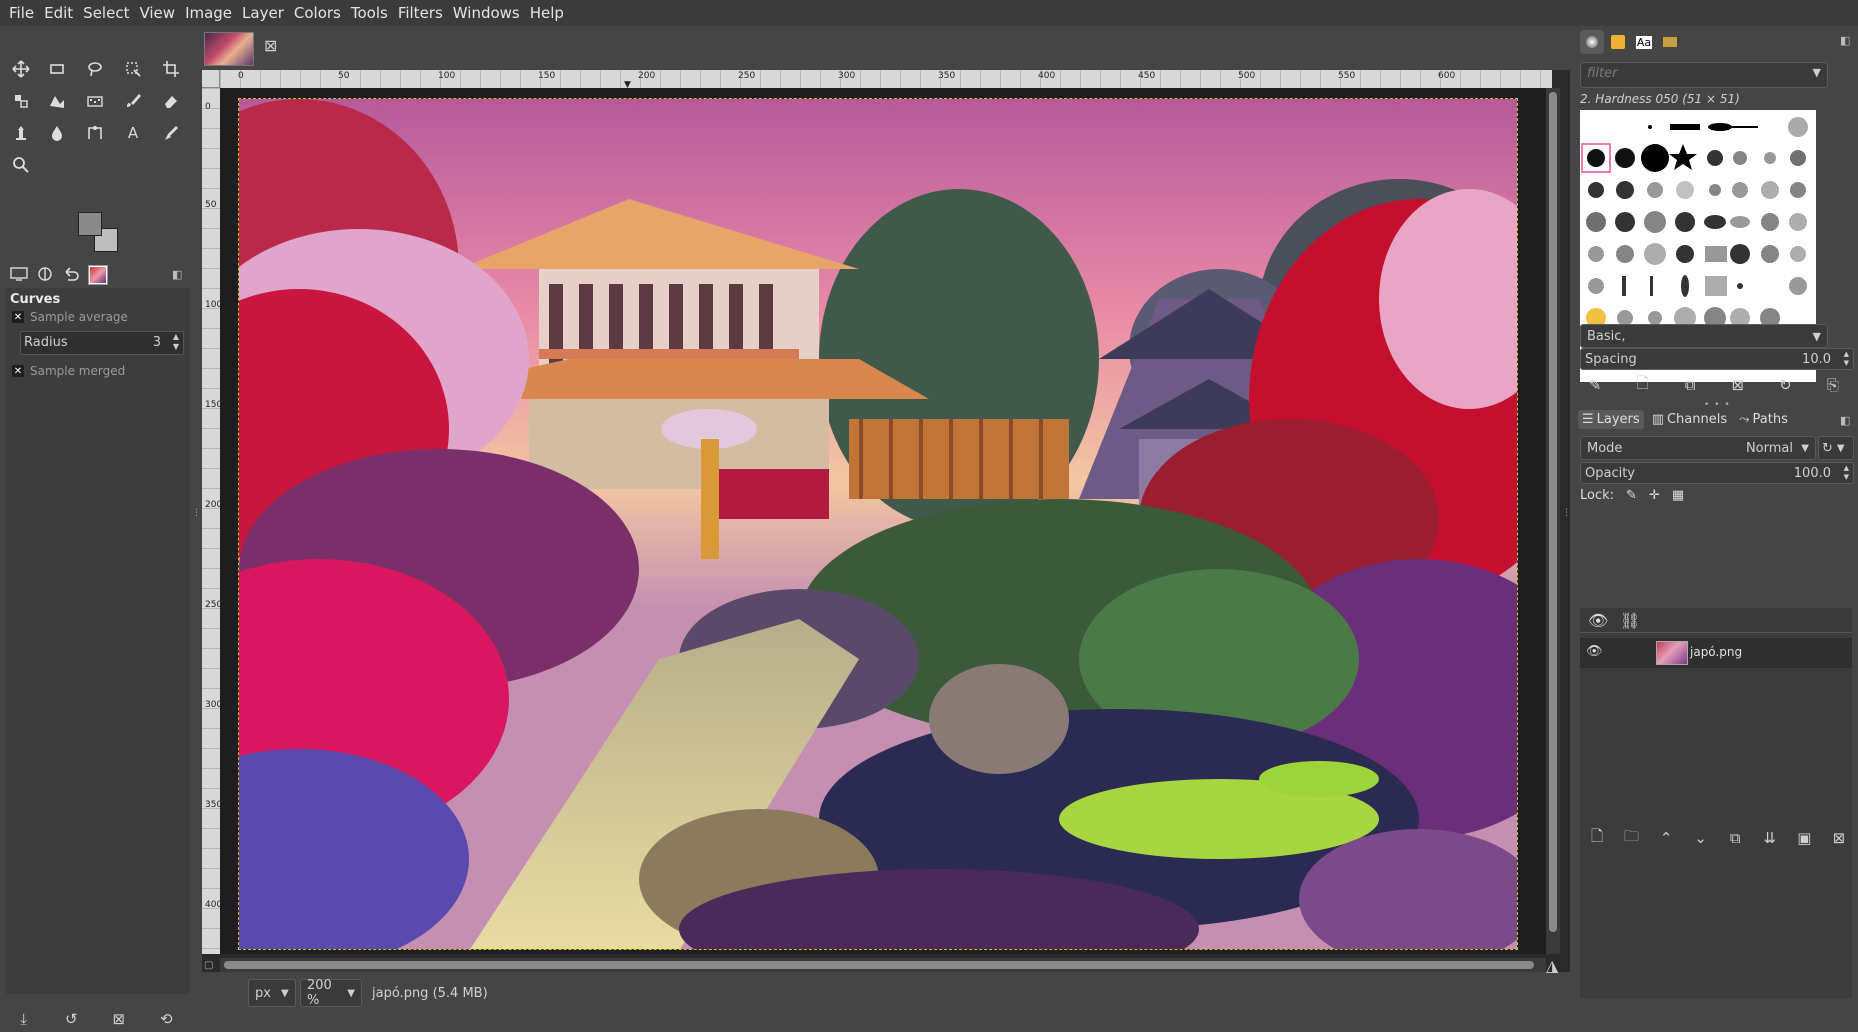  What do you see at coordinates (1618, 42) in the screenshot?
I see `patterns-tab-icon` at bounding box center [1618, 42].